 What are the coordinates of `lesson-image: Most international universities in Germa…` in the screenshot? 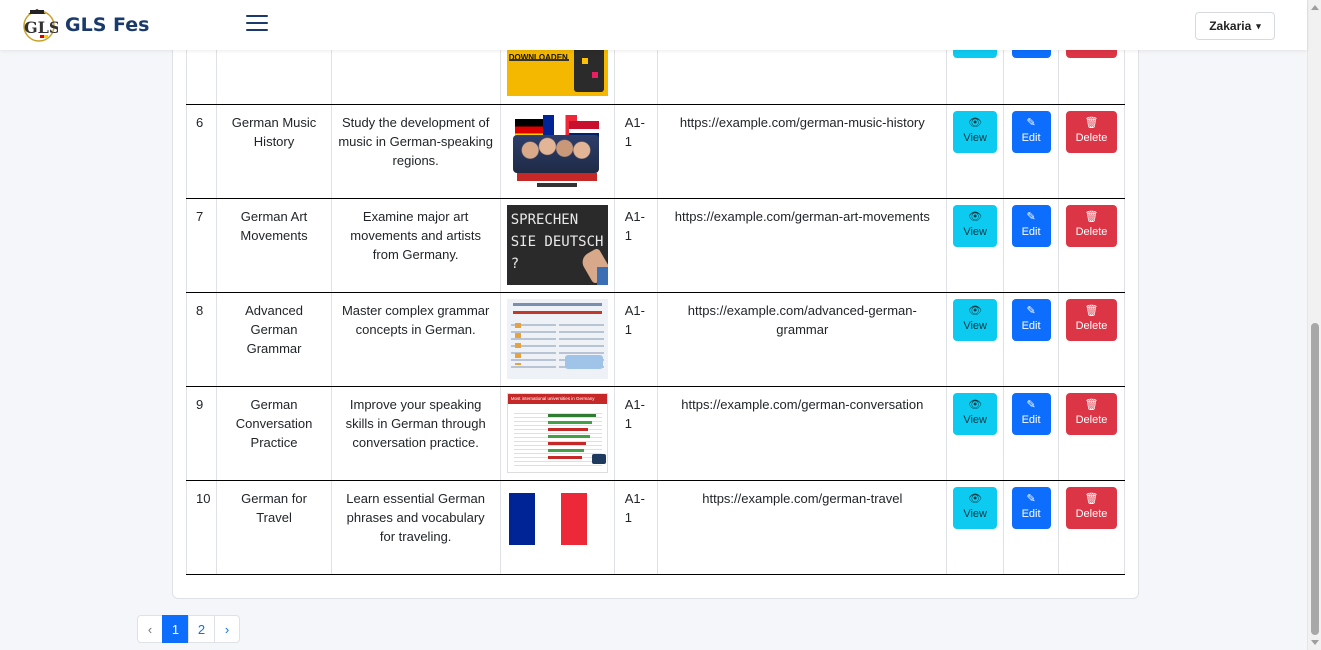 It's located at (557, 432).